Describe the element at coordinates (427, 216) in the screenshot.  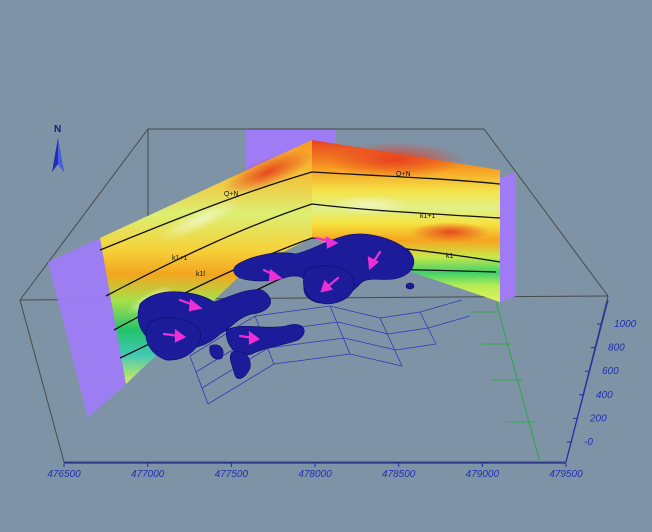
I see `layer-label-back: k1+1` at that location.